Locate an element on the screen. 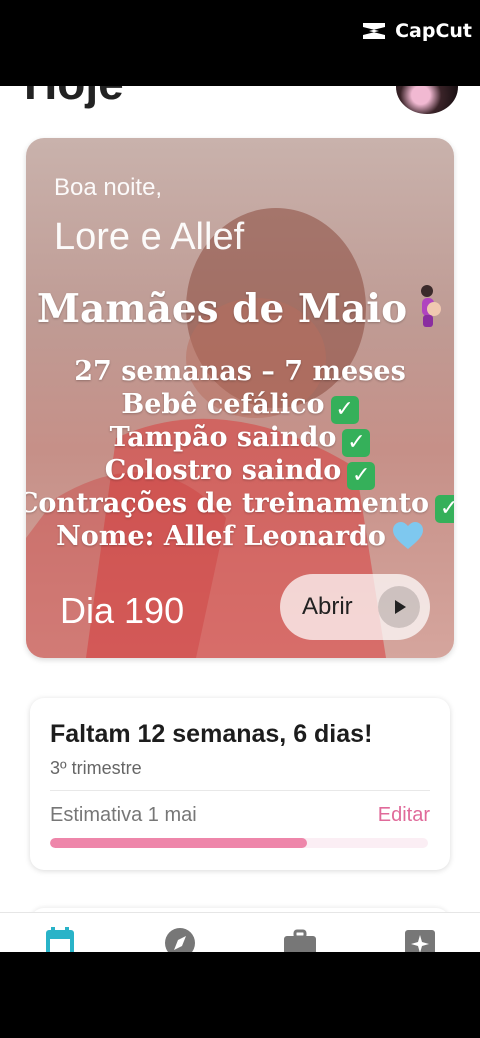 The height and width of the screenshot is (1038, 480). overlay-title: Mamães de Maio is located at coordinates (240, 308).